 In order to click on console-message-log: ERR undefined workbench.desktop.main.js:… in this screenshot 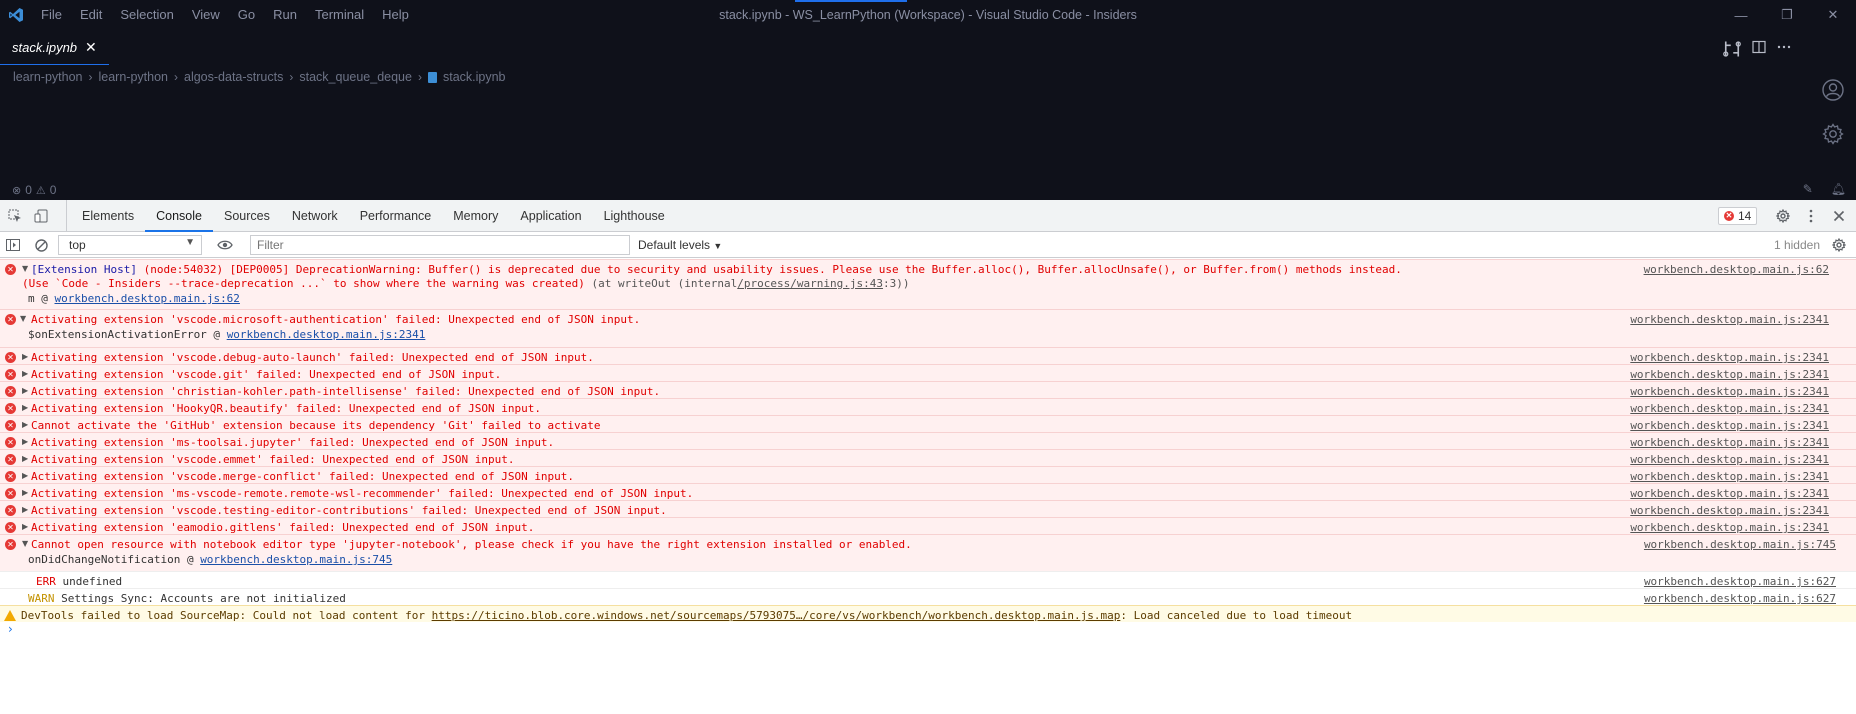, I will do `click(928, 579)`.